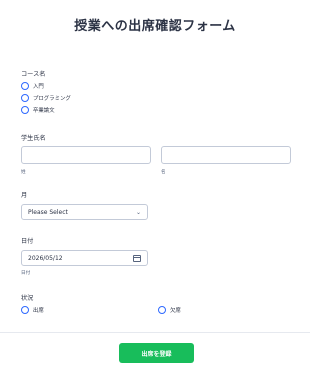  Describe the element at coordinates (175, 311) in the screenshot. I see `status-option-label: 欠席` at that location.